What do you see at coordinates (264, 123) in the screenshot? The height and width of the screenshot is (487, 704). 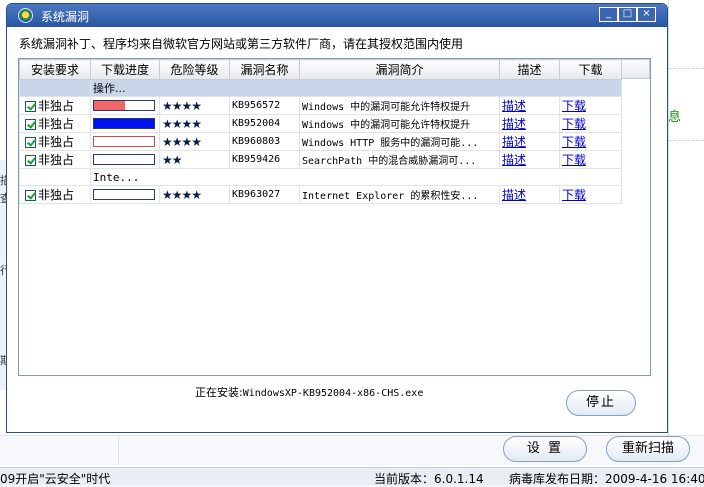 I see `patch-name: KB952004` at bounding box center [264, 123].